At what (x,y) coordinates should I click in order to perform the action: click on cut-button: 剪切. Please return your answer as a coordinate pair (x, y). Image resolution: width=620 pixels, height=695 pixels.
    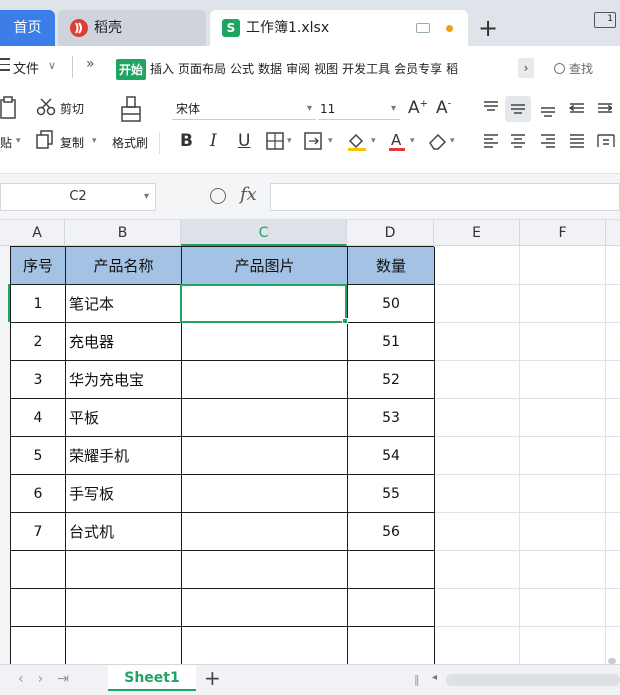
    Looking at the image, I should click on (72, 108).